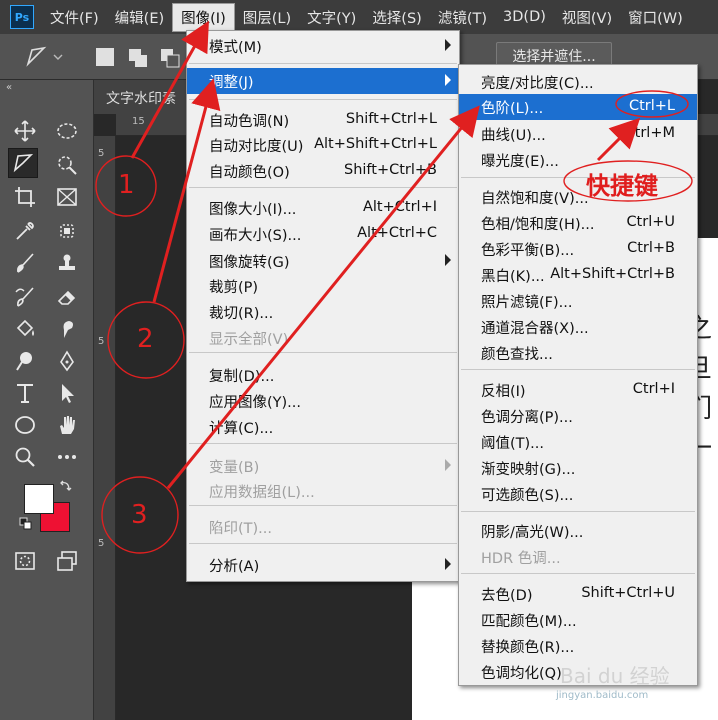 Image resolution: width=718 pixels, height=720 pixels. What do you see at coordinates (649, 133) in the screenshot?
I see `adjust-menu-item-shortcut: Ctrl+M` at bounding box center [649, 133].